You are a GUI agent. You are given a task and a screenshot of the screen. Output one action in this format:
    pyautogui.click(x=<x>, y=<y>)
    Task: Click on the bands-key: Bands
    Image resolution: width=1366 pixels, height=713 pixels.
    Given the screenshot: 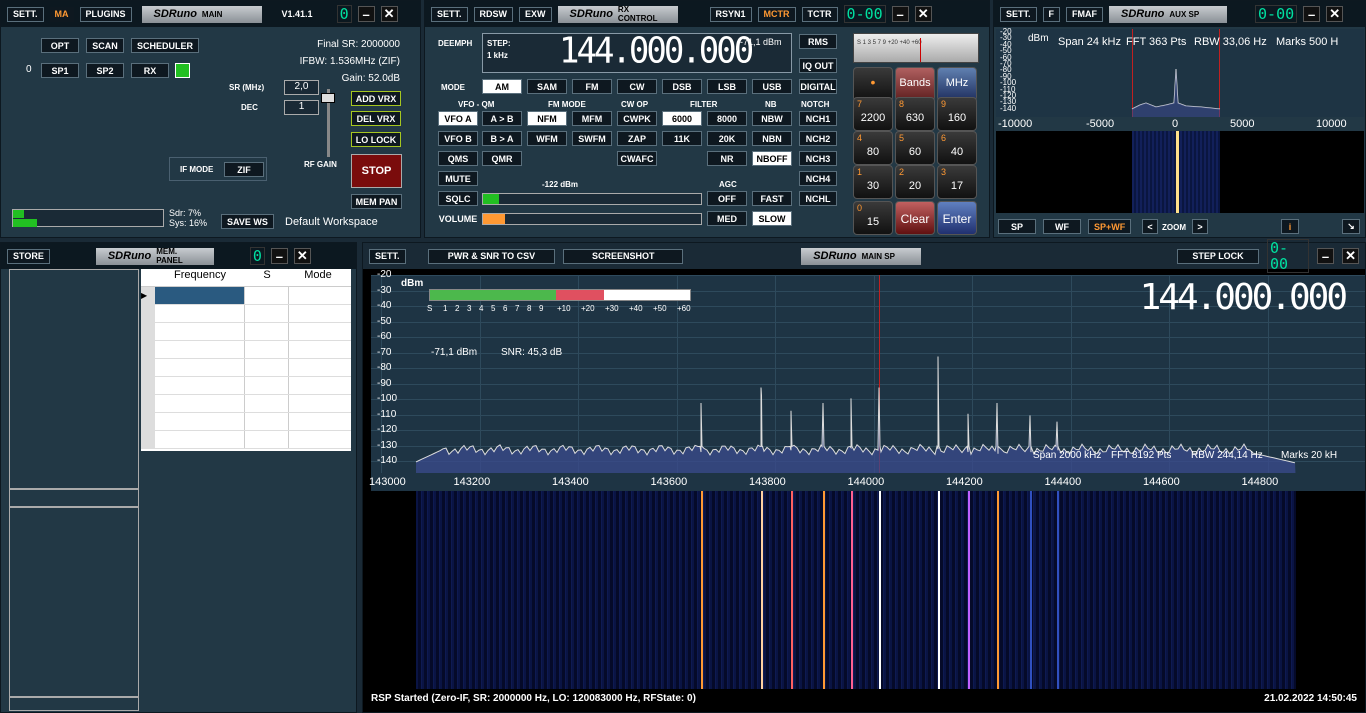 What is the action you would take?
    pyautogui.click(x=915, y=84)
    